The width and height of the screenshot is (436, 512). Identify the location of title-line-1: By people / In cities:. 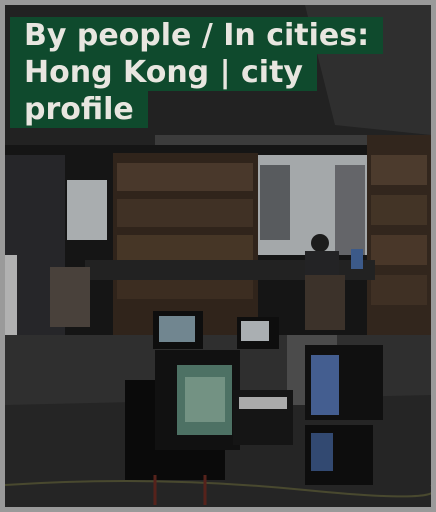
(197, 35).